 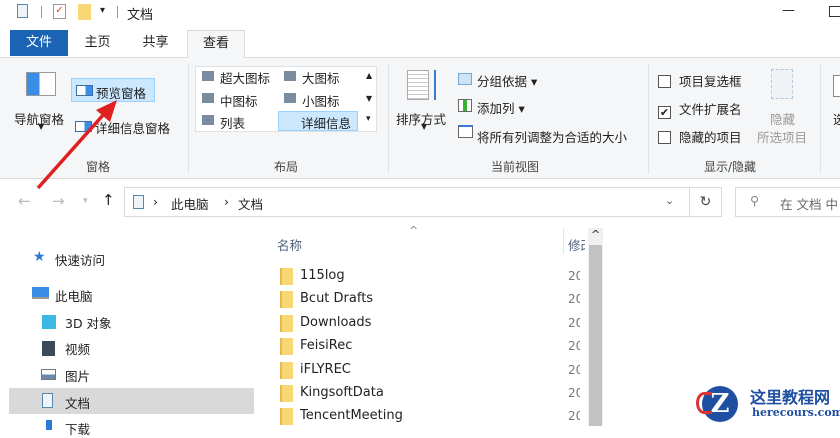 What do you see at coordinates (721, 403) in the screenshot?
I see `watermark-logo: Z` at bounding box center [721, 403].